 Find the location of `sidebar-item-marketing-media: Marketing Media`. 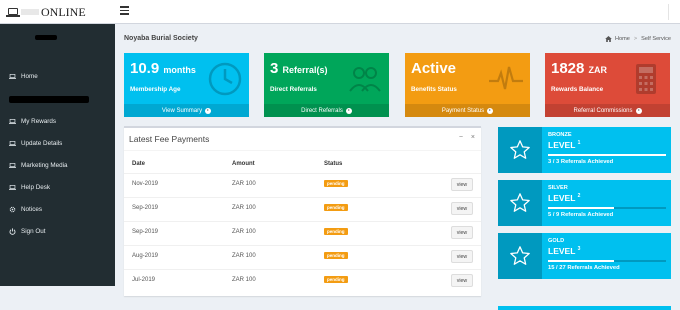

sidebar-item-marketing-media: Marketing Media is located at coordinates (57, 165).